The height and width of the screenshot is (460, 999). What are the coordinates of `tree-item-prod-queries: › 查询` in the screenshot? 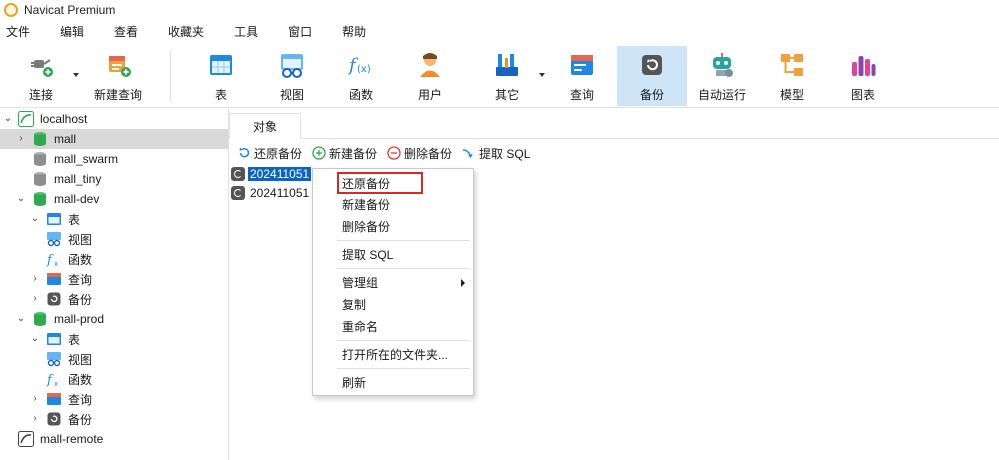 It's located at (114, 399).